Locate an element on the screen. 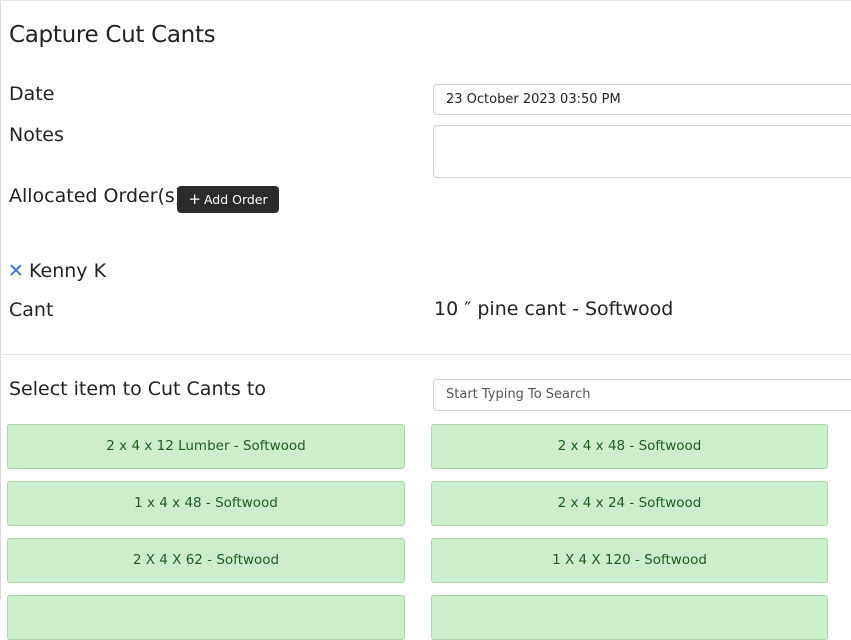 This screenshot has width=851, height=640. allocated-order-name: Kenny K is located at coordinates (68, 271).